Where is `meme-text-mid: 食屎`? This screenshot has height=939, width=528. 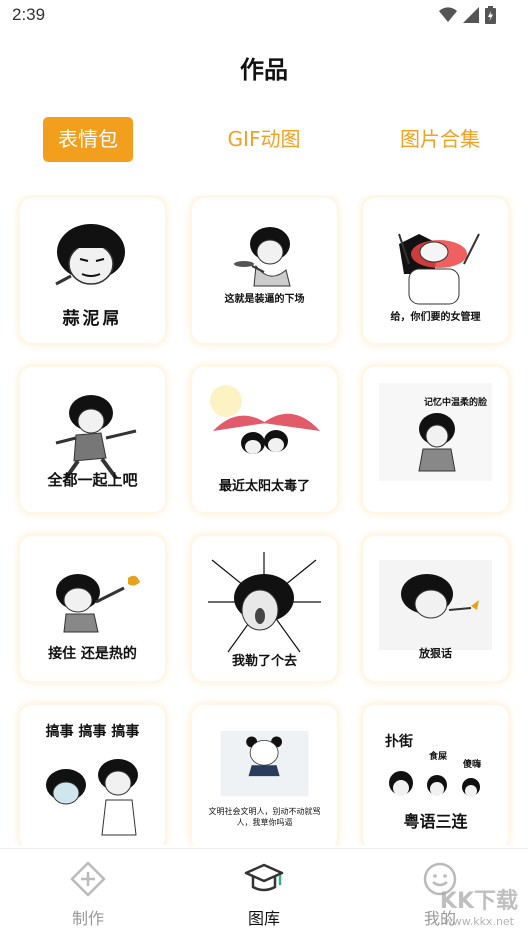
meme-text-mid: 食屎 is located at coordinates (438, 757).